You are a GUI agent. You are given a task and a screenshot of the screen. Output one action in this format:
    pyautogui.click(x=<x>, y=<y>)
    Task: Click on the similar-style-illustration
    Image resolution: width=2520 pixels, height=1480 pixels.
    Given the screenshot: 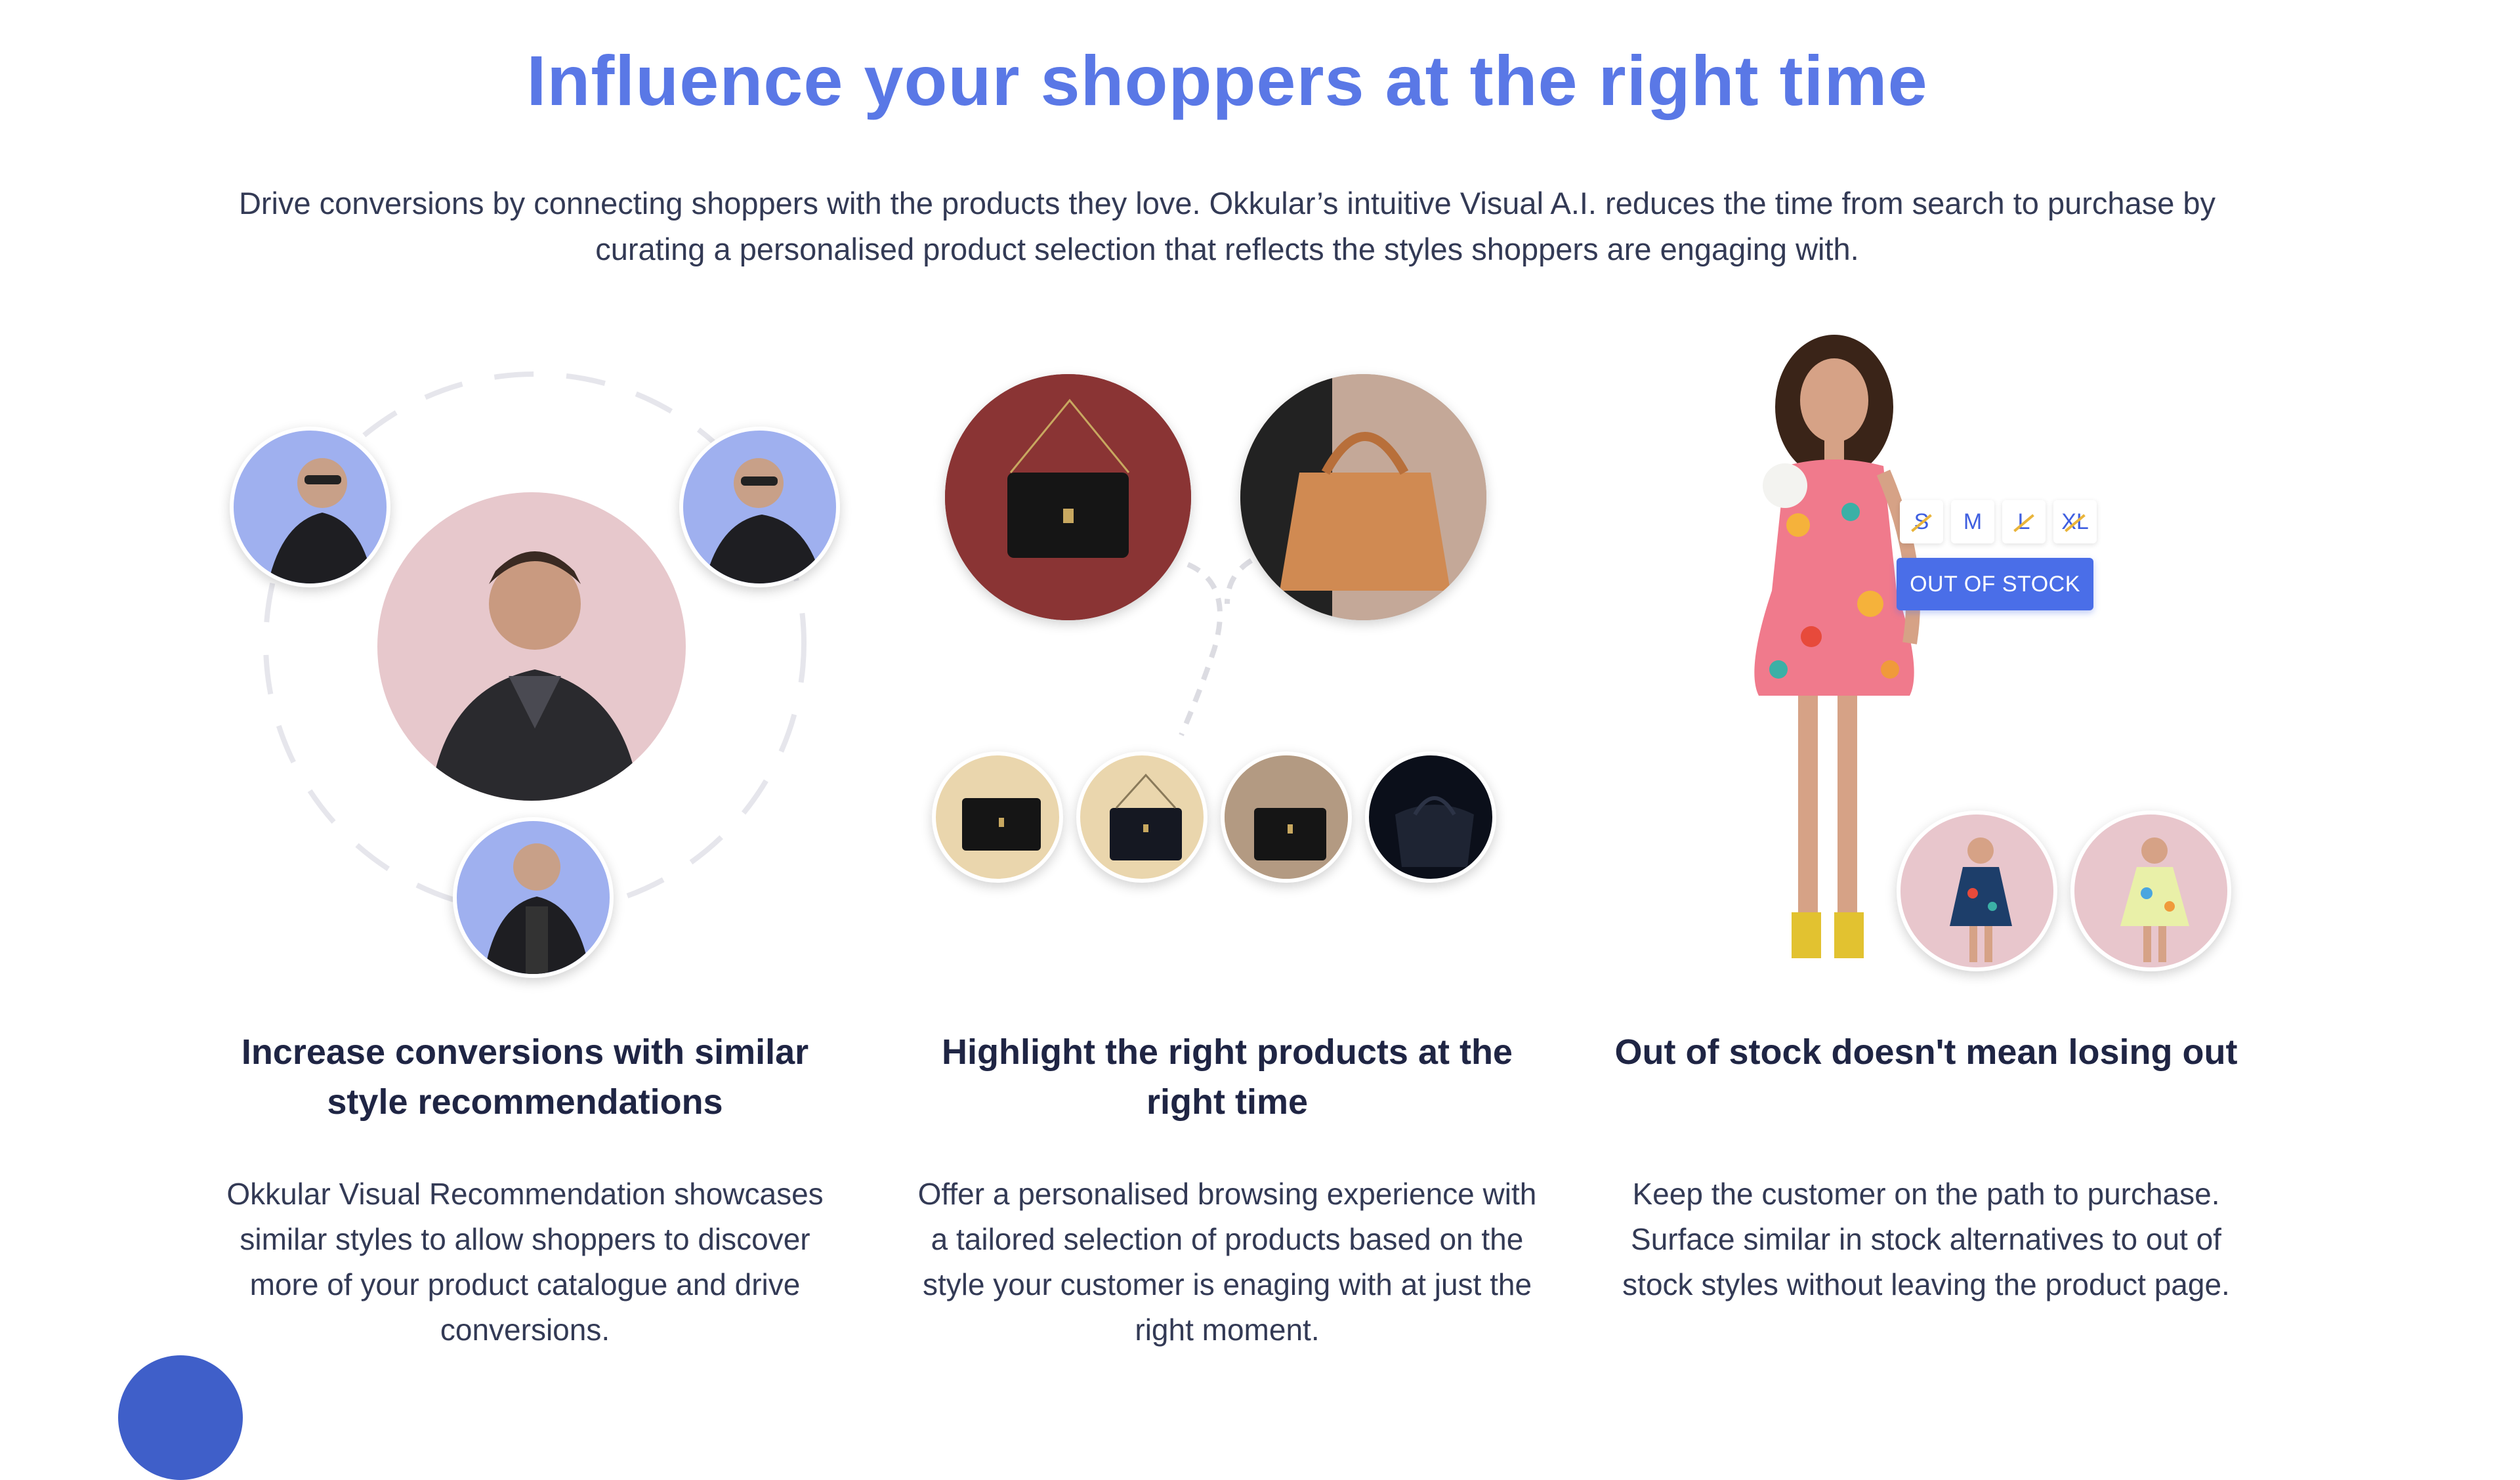 What is the action you would take?
    pyautogui.click(x=541, y=682)
    